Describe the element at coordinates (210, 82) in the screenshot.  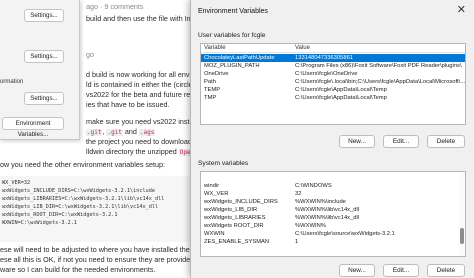
I see `var-name: Path` at that location.